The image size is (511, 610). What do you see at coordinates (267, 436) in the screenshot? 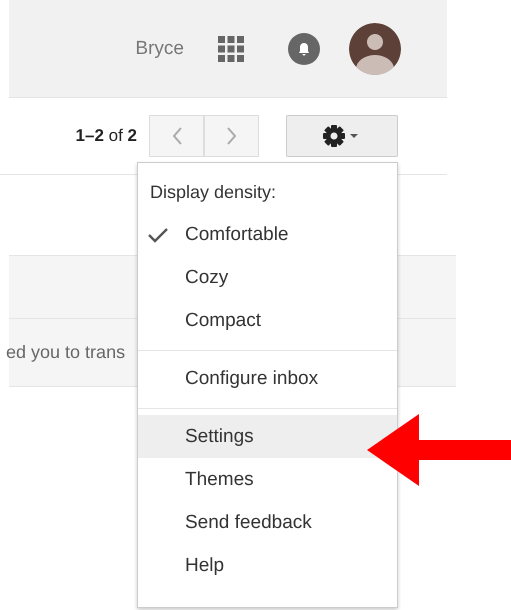
I see `menu-item: Settings` at bounding box center [267, 436].